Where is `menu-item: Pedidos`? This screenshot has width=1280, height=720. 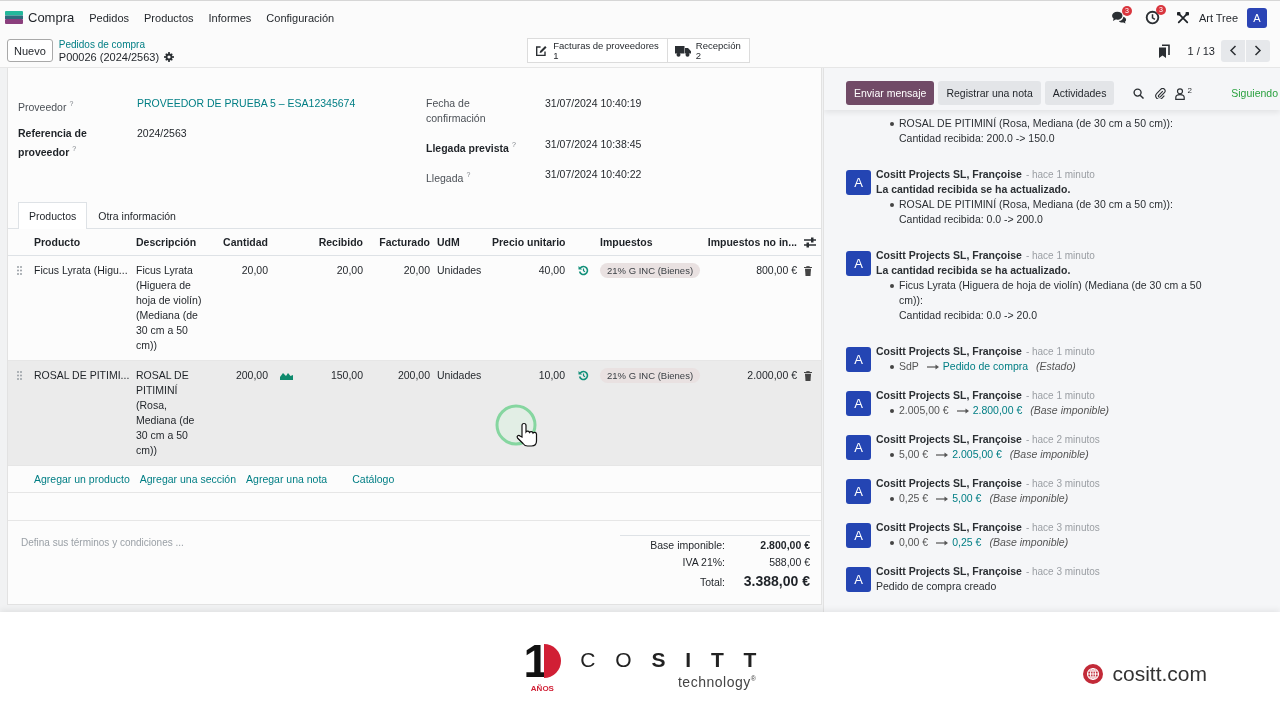
menu-item: Pedidos is located at coordinates (109, 17).